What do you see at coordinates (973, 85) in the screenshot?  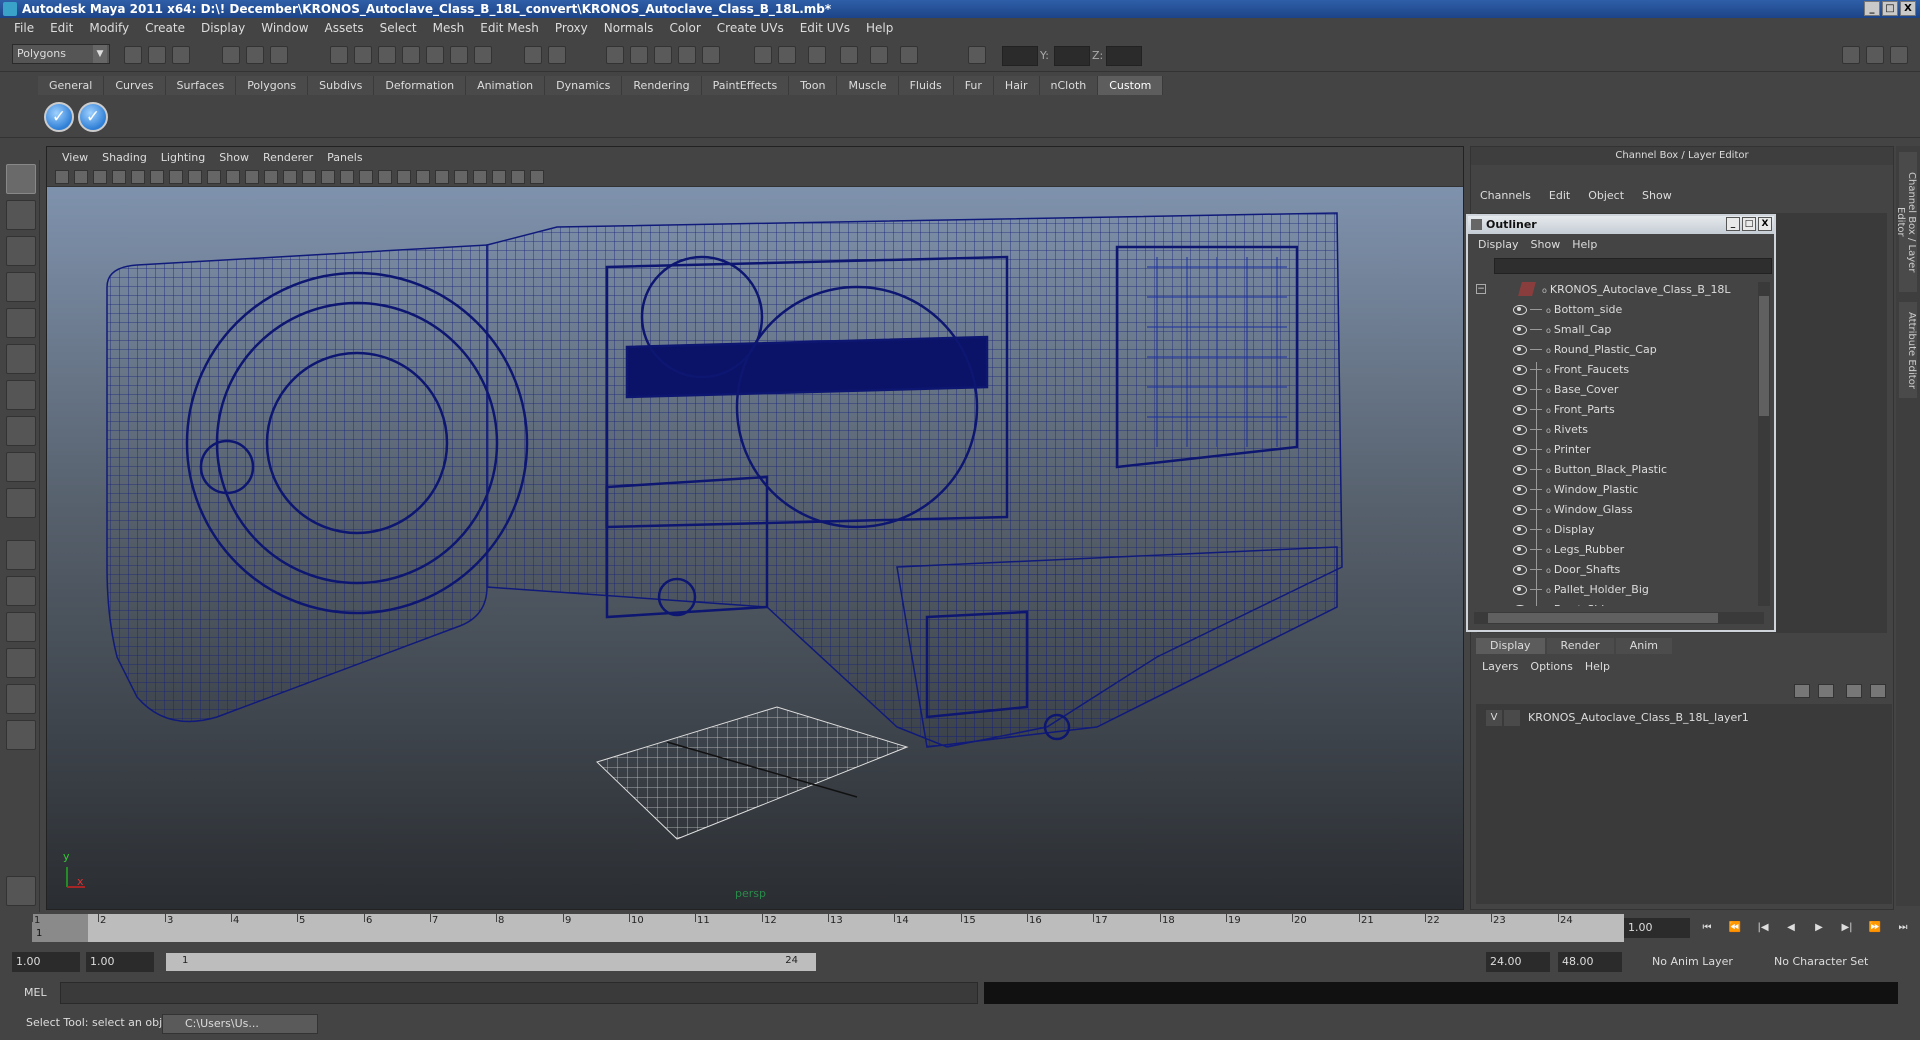 I see `shelf-tab-fur: Fur` at bounding box center [973, 85].